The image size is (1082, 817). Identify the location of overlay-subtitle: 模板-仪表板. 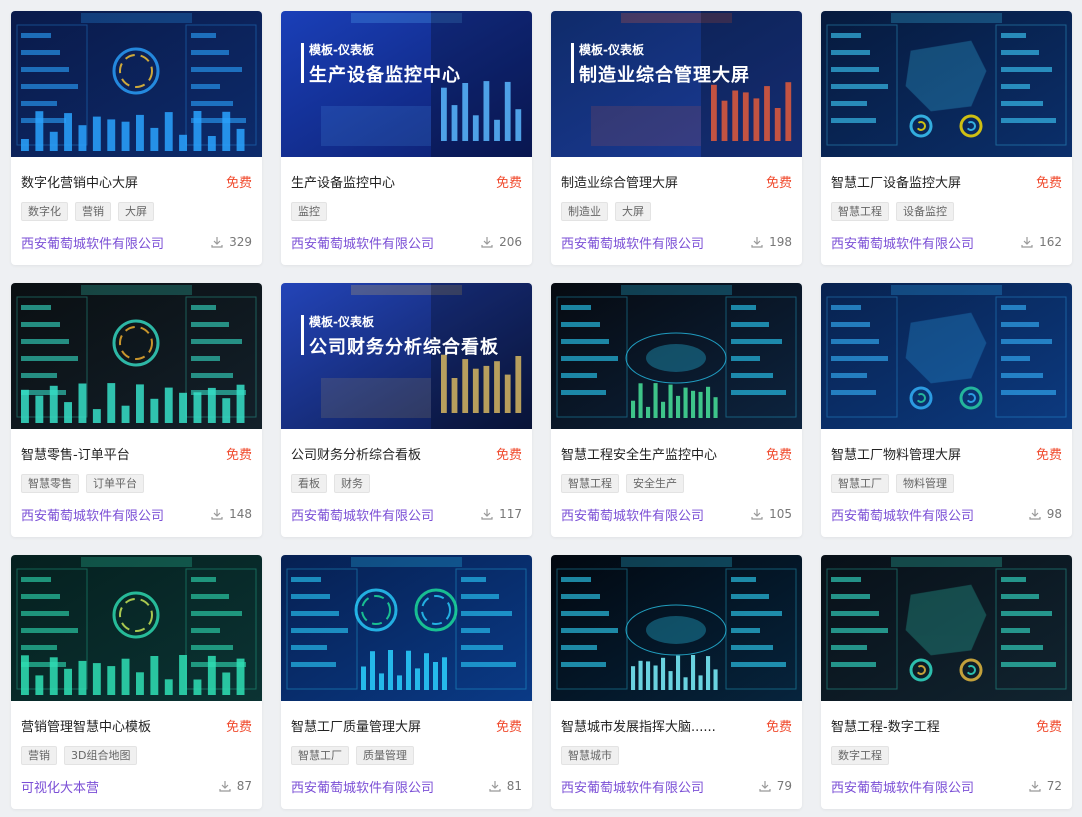
(341, 50).